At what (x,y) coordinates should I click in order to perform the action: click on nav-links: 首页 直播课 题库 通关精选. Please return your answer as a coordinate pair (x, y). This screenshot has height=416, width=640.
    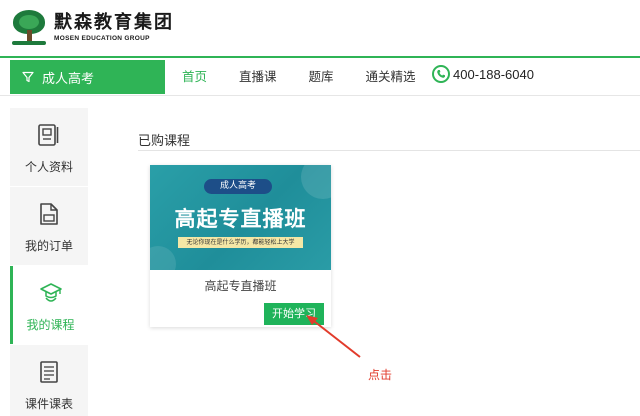
    Looking at the image, I should click on (315, 77).